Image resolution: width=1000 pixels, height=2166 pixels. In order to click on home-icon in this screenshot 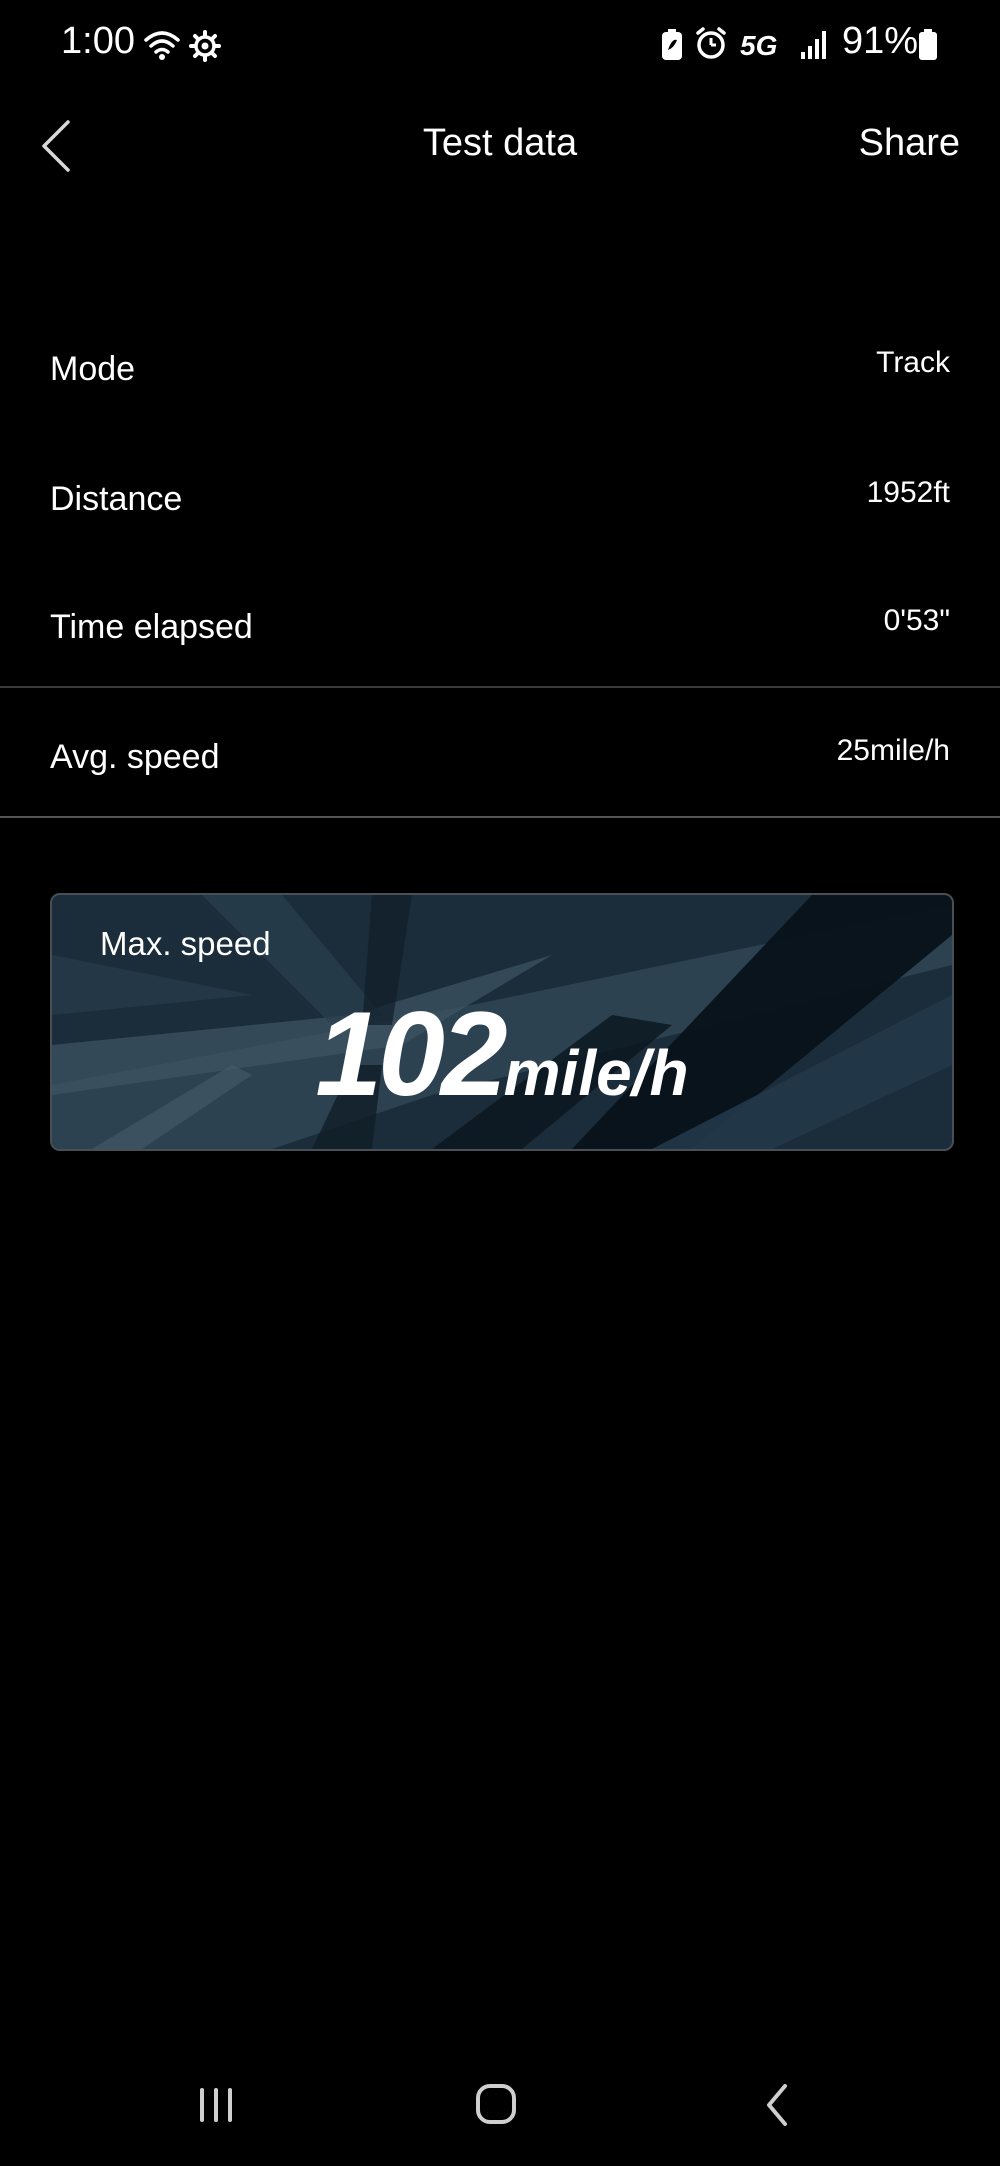, I will do `click(496, 2104)`.